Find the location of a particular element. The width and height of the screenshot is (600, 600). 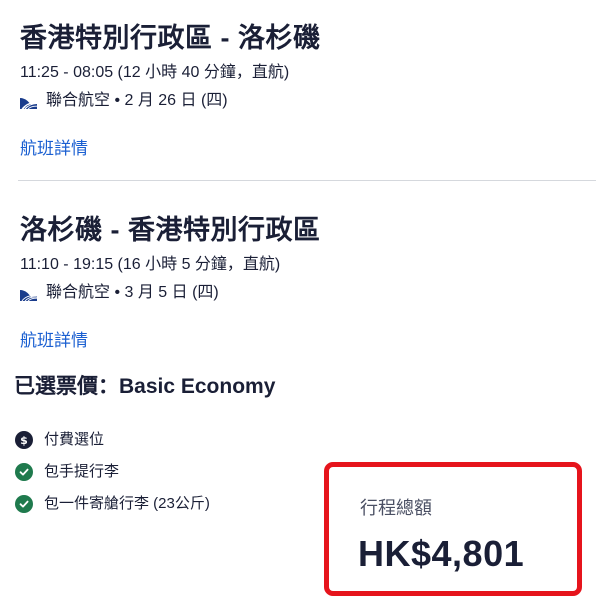

trip-total-label: 行程總額 is located at coordinates (396, 508).